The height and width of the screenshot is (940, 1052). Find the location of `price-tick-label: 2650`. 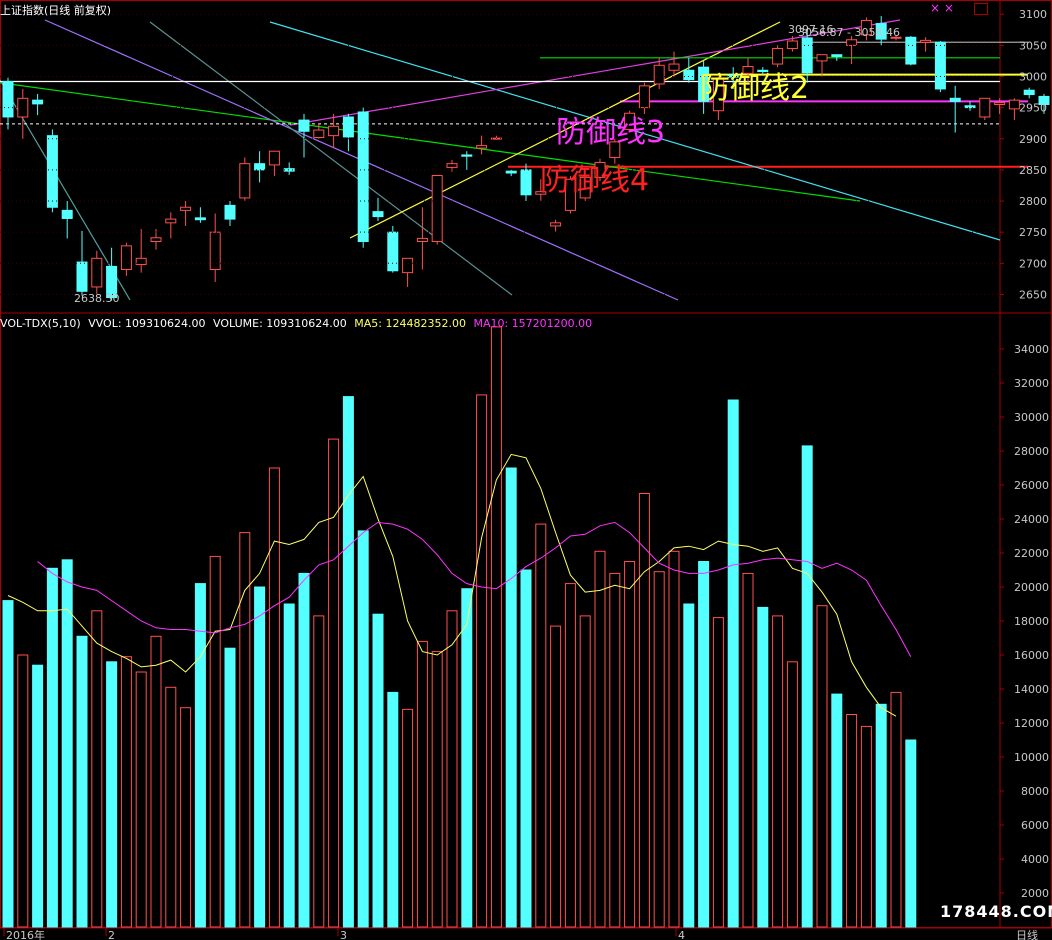

price-tick-label: 2650 is located at coordinates (1033, 294).